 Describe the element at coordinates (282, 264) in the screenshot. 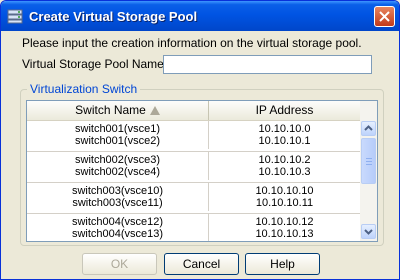

I see `help-button: Help` at that location.